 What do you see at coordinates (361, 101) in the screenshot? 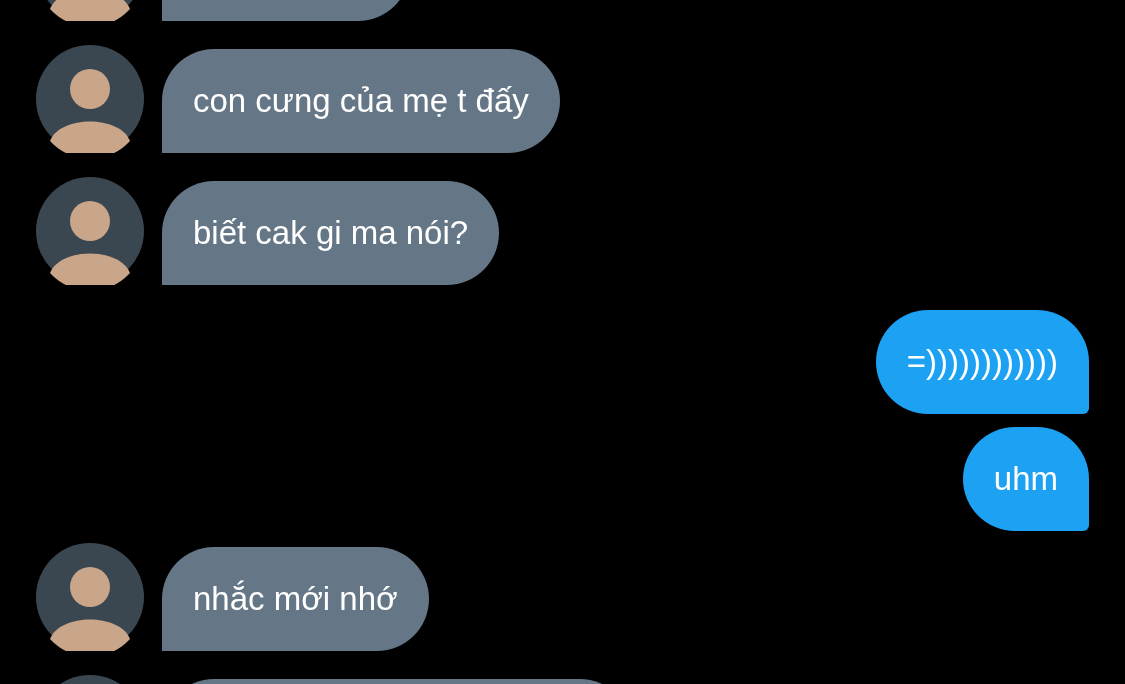
I see `message-bubble: con cưng của mẹ t đấy` at bounding box center [361, 101].